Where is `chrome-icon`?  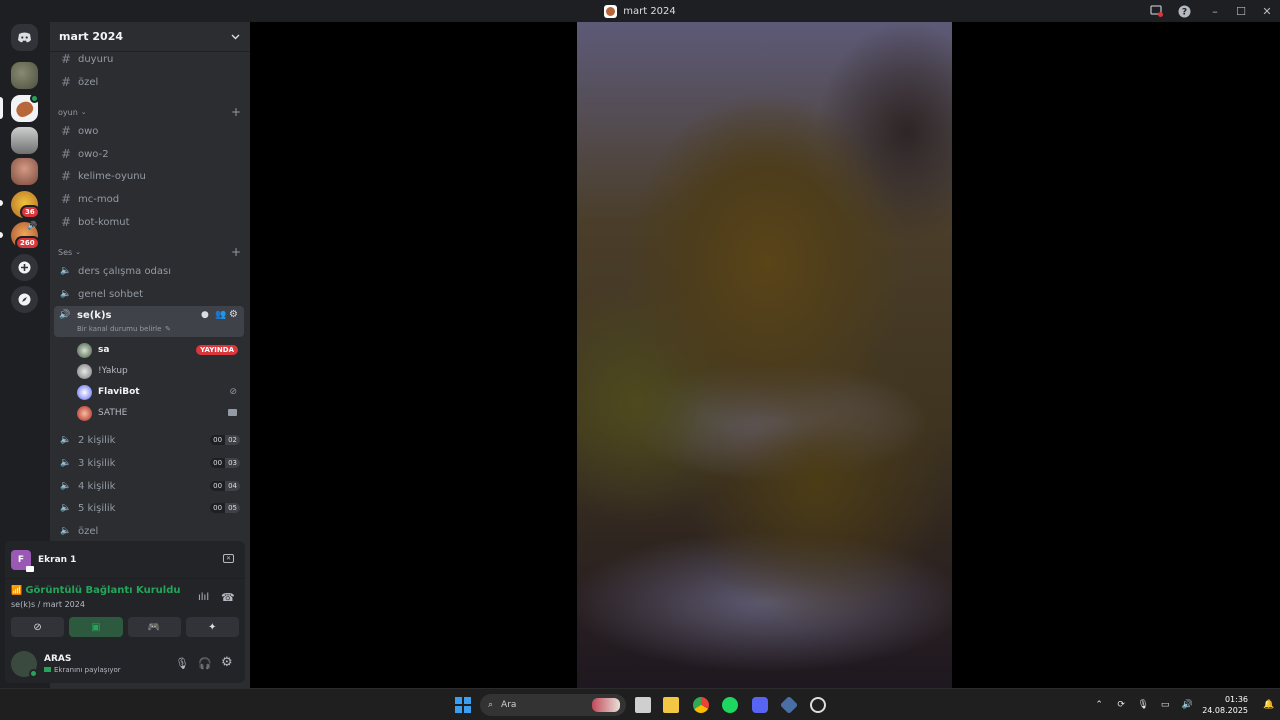 chrome-icon is located at coordinates (701, 705).